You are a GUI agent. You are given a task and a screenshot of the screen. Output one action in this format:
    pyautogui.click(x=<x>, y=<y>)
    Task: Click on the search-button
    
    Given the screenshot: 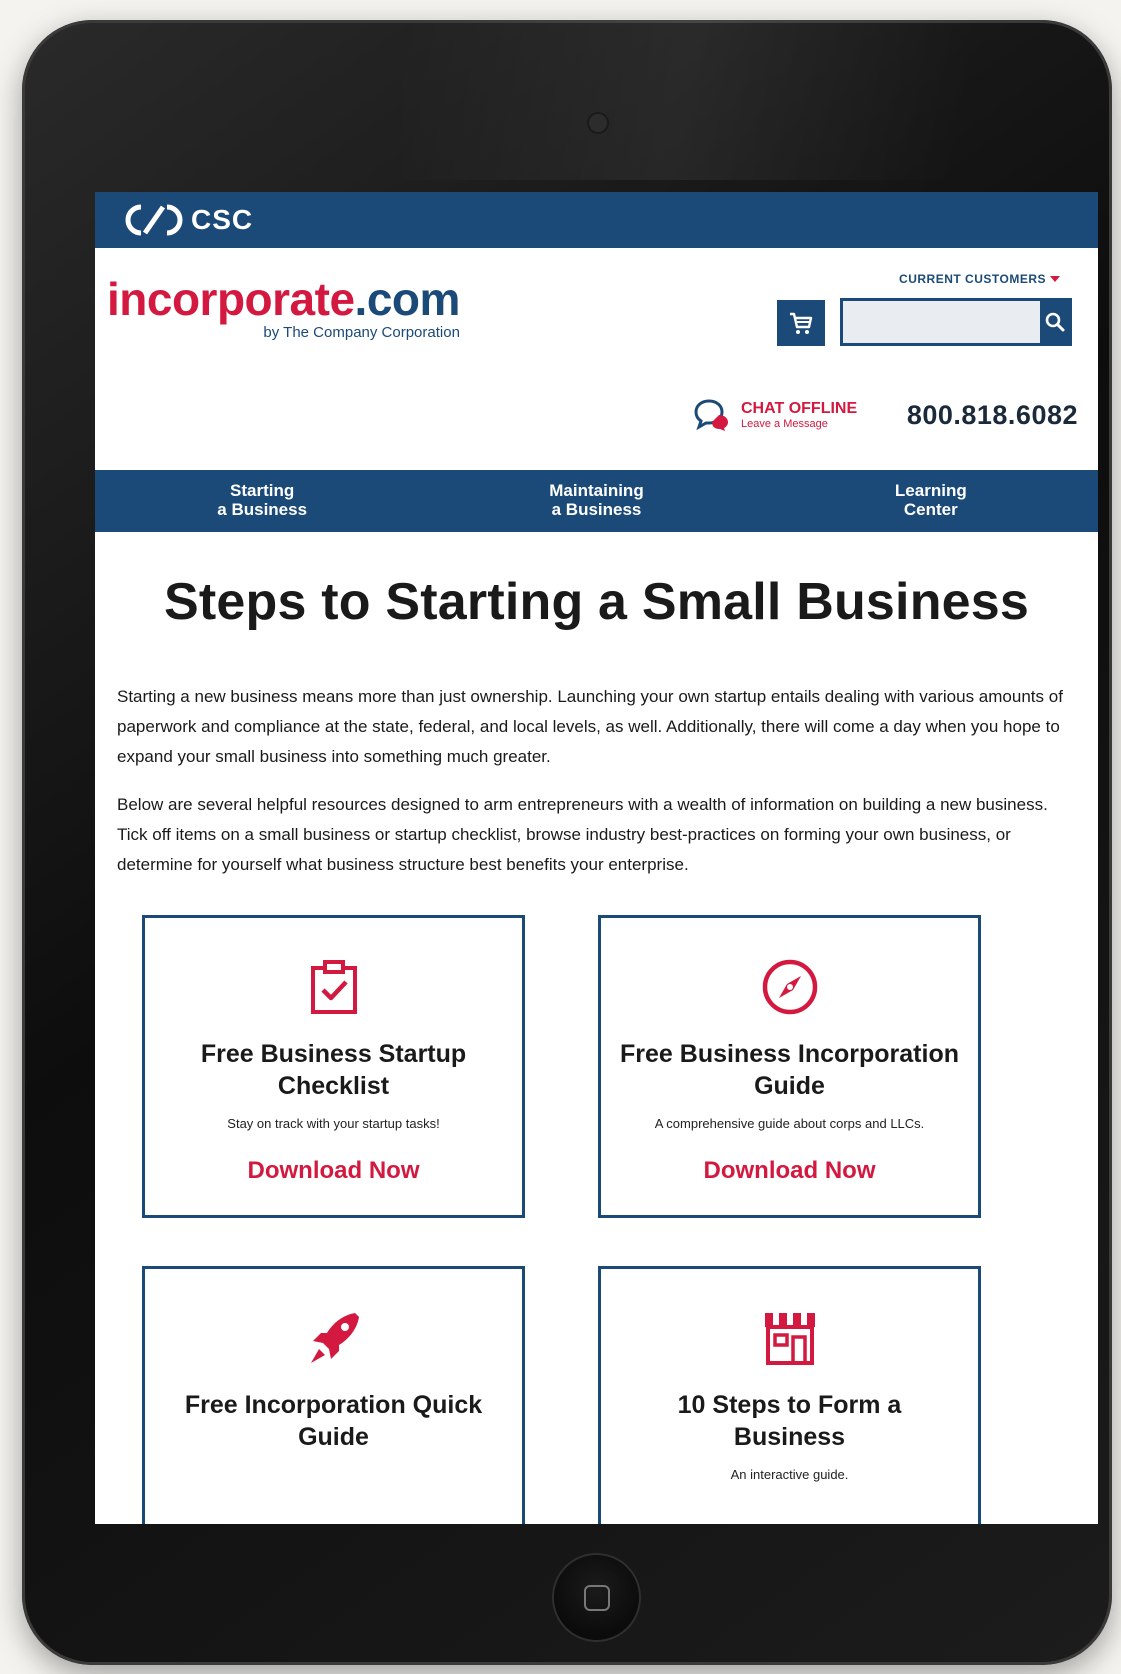 What is the action you would take?
    pyautogui.click(x=1054, y=322)
    